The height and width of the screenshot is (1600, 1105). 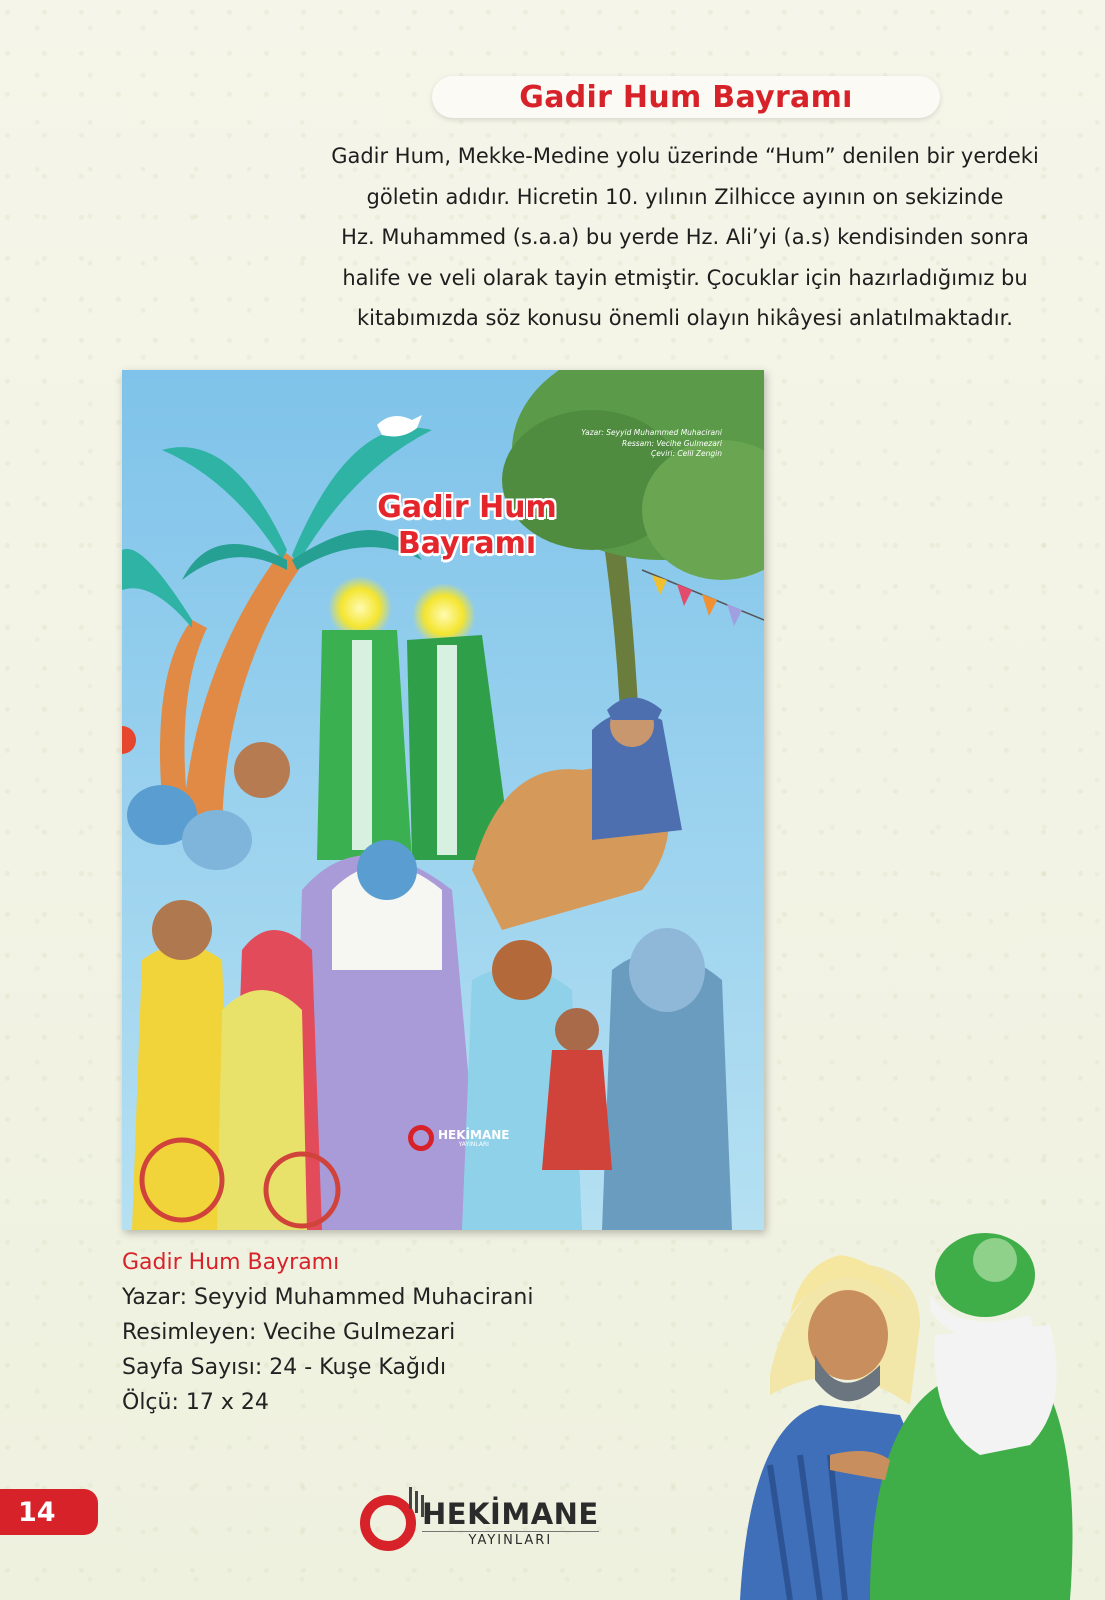 I want to click on cover-publisher-logo: HEKİMANE YAYINLARI, so click(x=458, y=1138).